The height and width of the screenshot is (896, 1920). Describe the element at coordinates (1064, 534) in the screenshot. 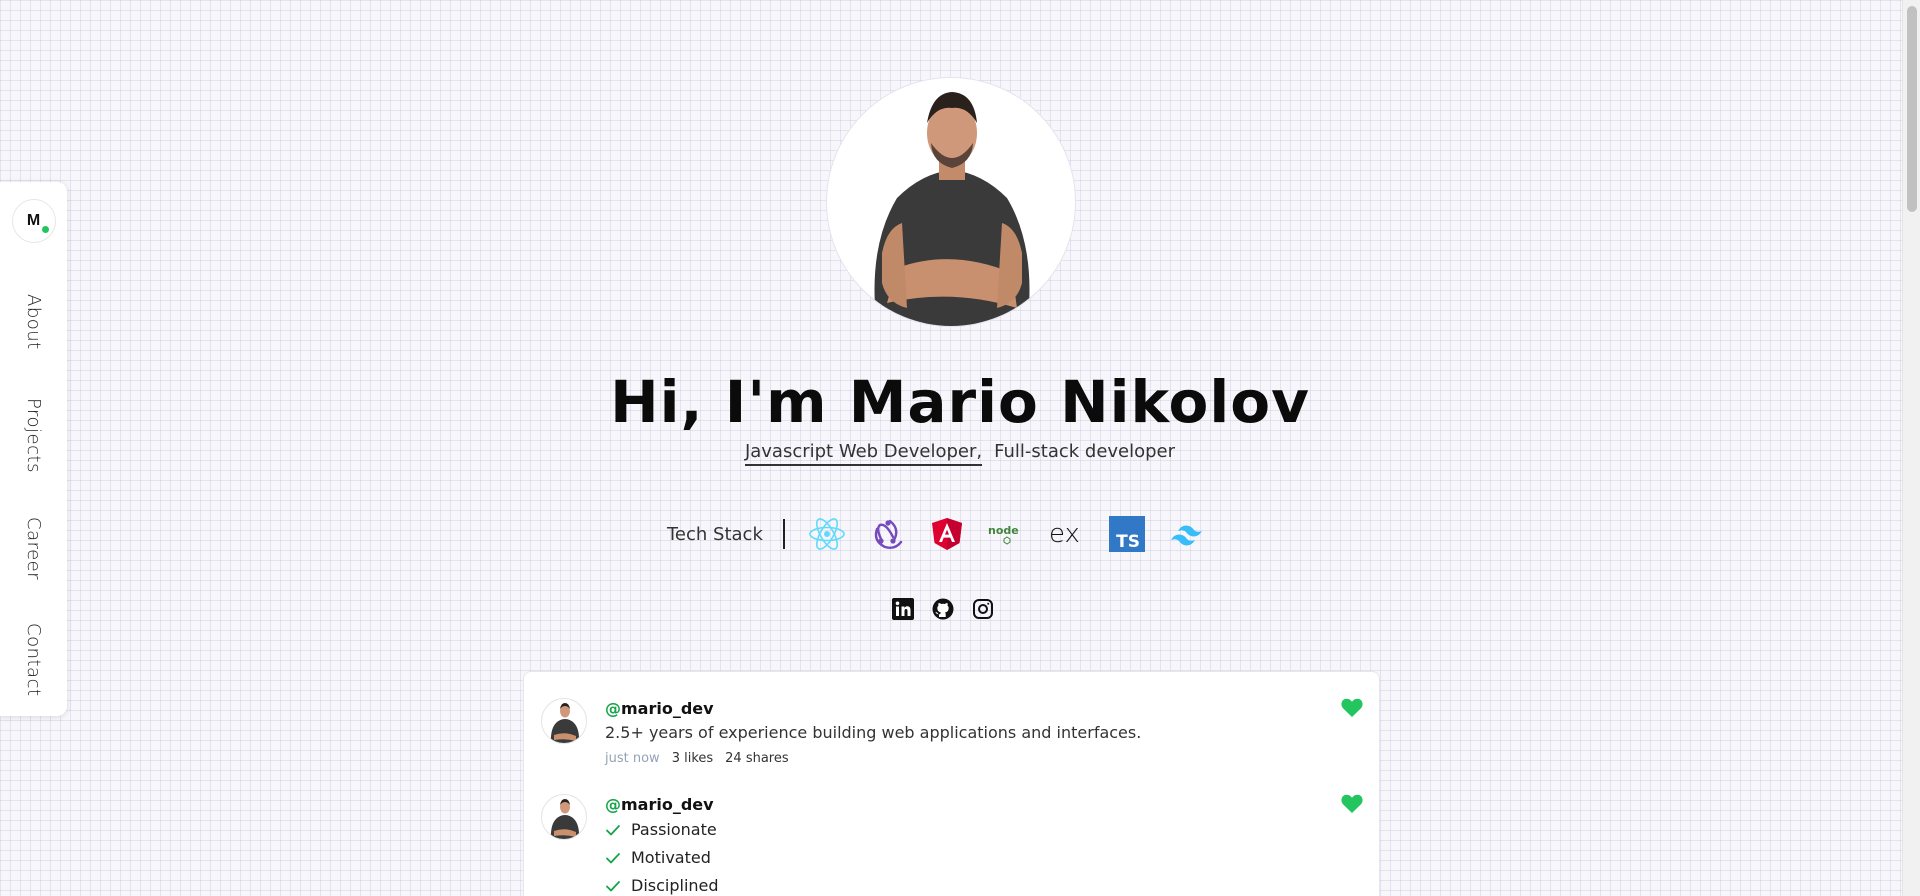

I see `express-text: ex` at that location.